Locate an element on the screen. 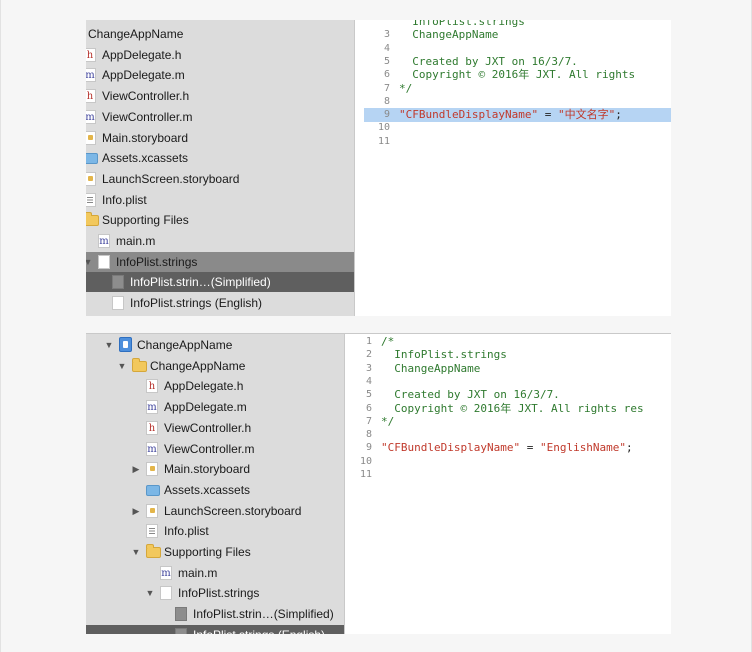 This screenshot has height=652, width=752. code-text: Copyright © 2016年 JXT. All rights is located at coordinates (517, 75).